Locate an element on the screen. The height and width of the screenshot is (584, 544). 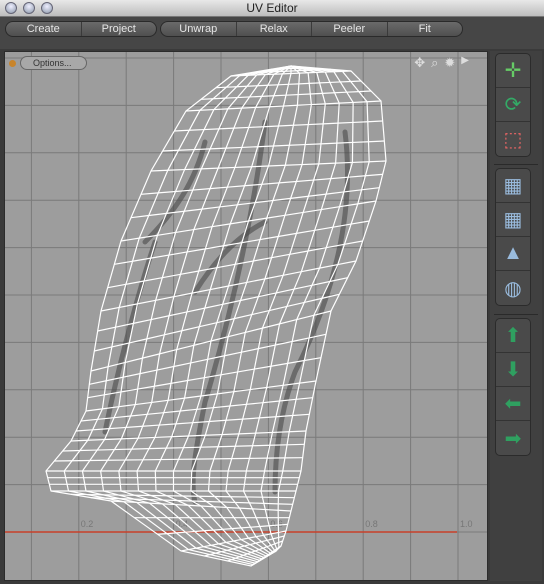
move-tool-button: ✛ is located at coordinates (513, 71).